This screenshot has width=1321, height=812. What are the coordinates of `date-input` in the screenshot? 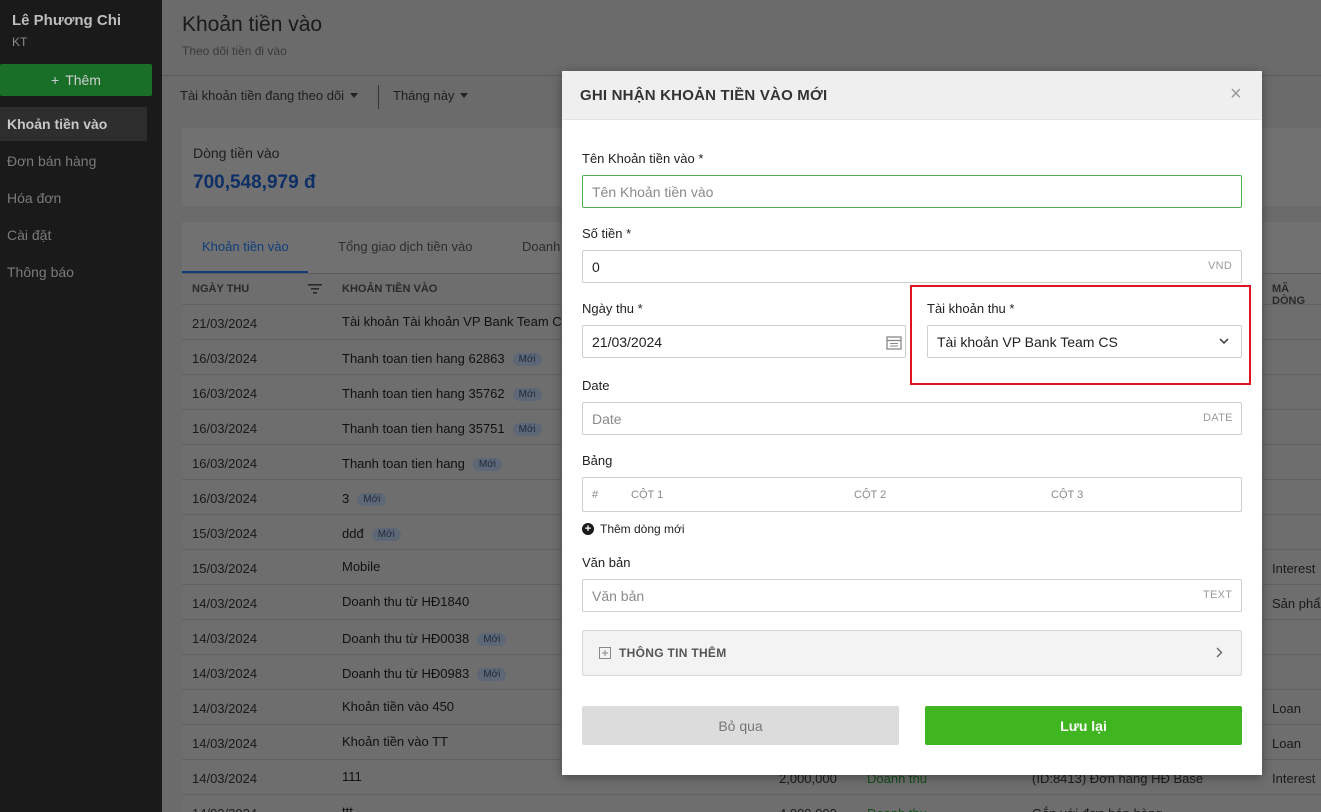 It's located at (744, 341).